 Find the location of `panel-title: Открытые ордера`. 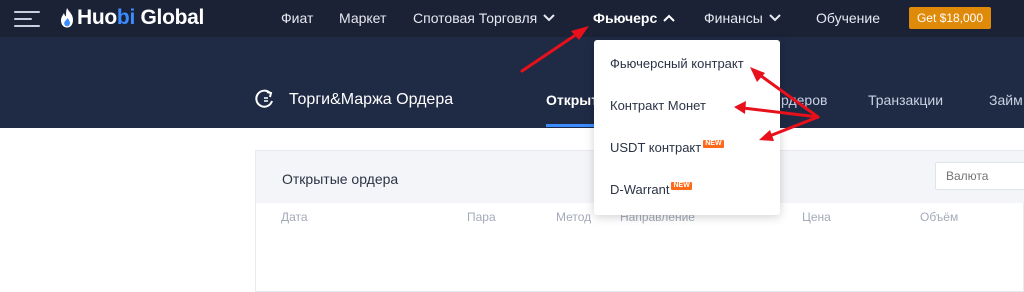

panel-title: Открытые ордера is located at coordinates (340, 179).